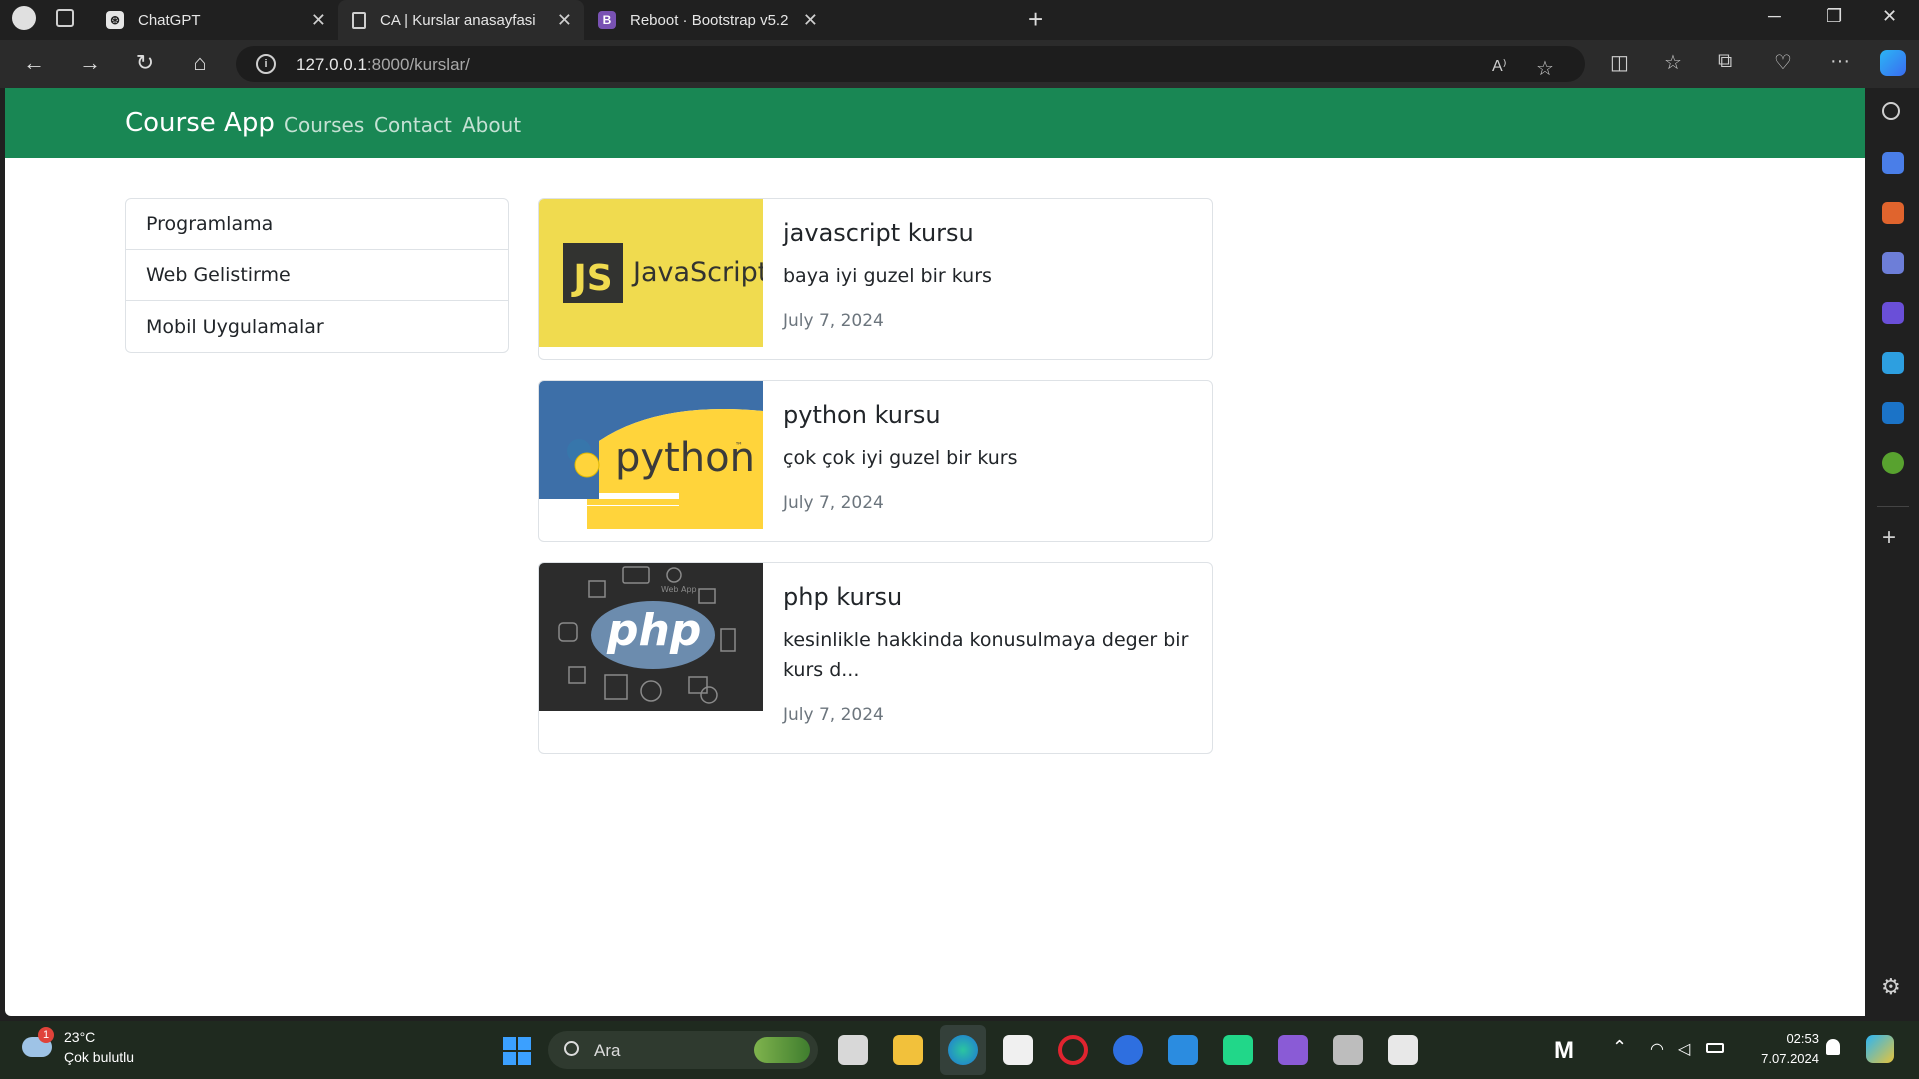  Describe the element at coordinates (1840, 61) in the screenshot. I see `more-icon: ···` at that location.